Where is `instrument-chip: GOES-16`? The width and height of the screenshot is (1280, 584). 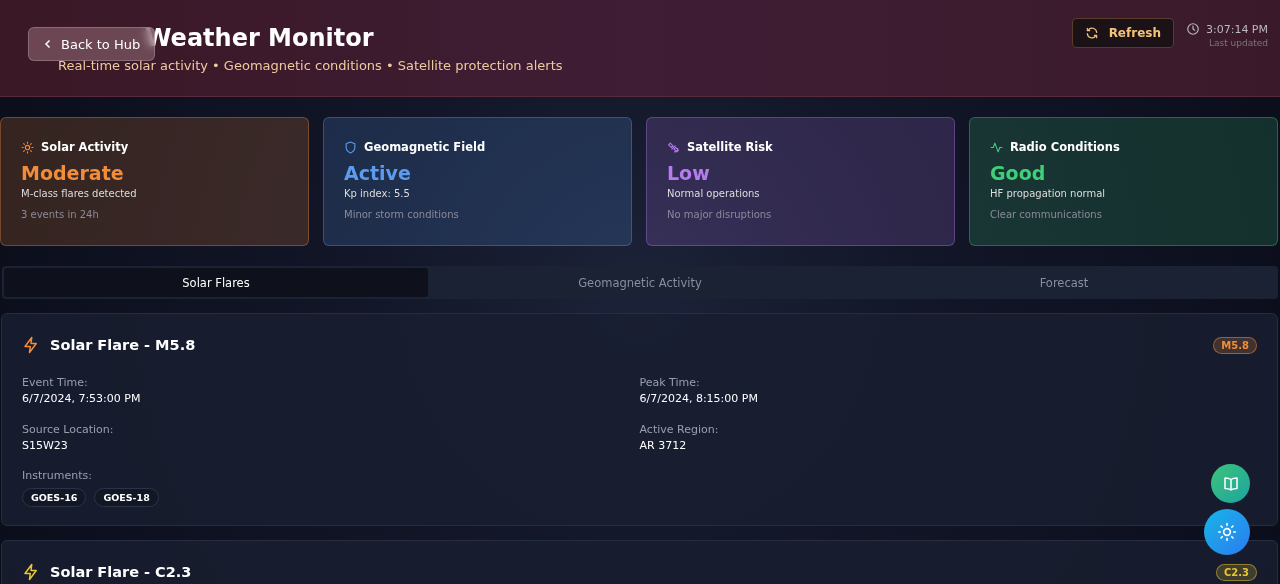 instrument-chip: GOES-16 is located at coordinates (54, 497).